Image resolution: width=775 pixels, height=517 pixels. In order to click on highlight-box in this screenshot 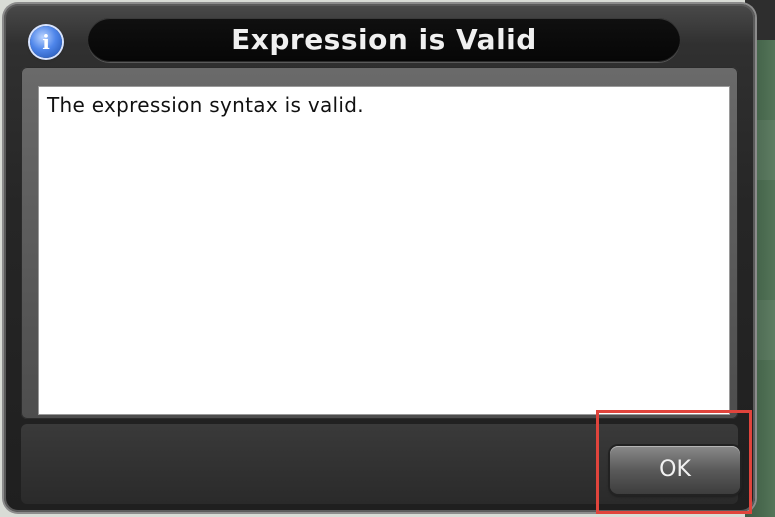, I will do `click(674, 462)`.